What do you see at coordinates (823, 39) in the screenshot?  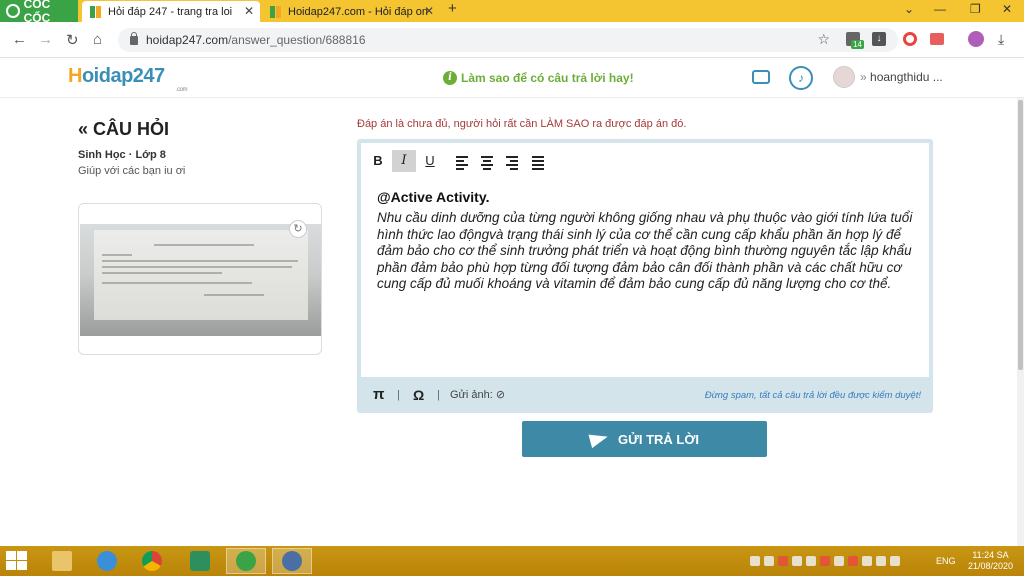 I see `bookmark-star-icon: ☆` at bounding box center [823, 39].